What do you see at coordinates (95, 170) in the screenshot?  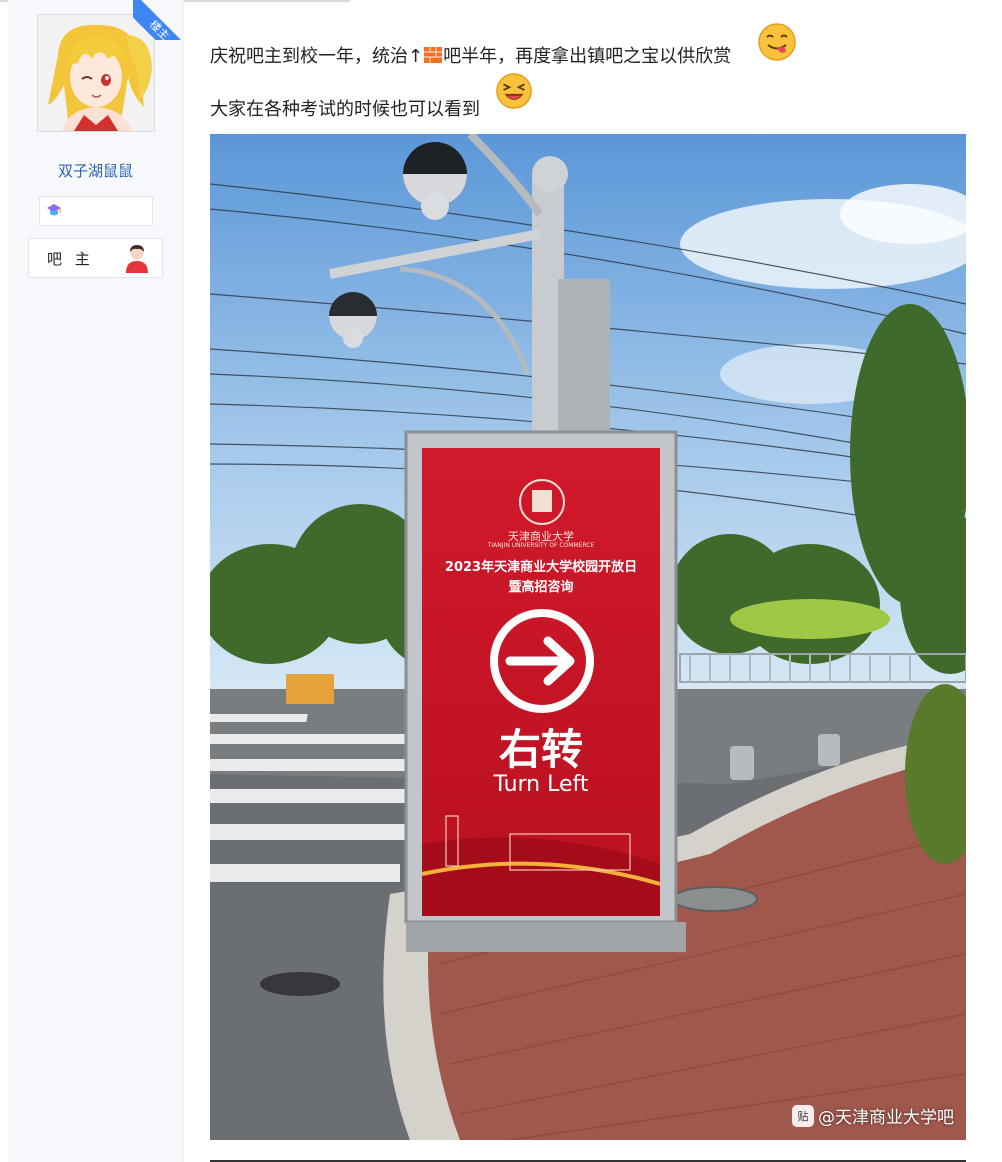 I see `author-username: 双子湖鼠鼠` at bounding box center [95, 170].